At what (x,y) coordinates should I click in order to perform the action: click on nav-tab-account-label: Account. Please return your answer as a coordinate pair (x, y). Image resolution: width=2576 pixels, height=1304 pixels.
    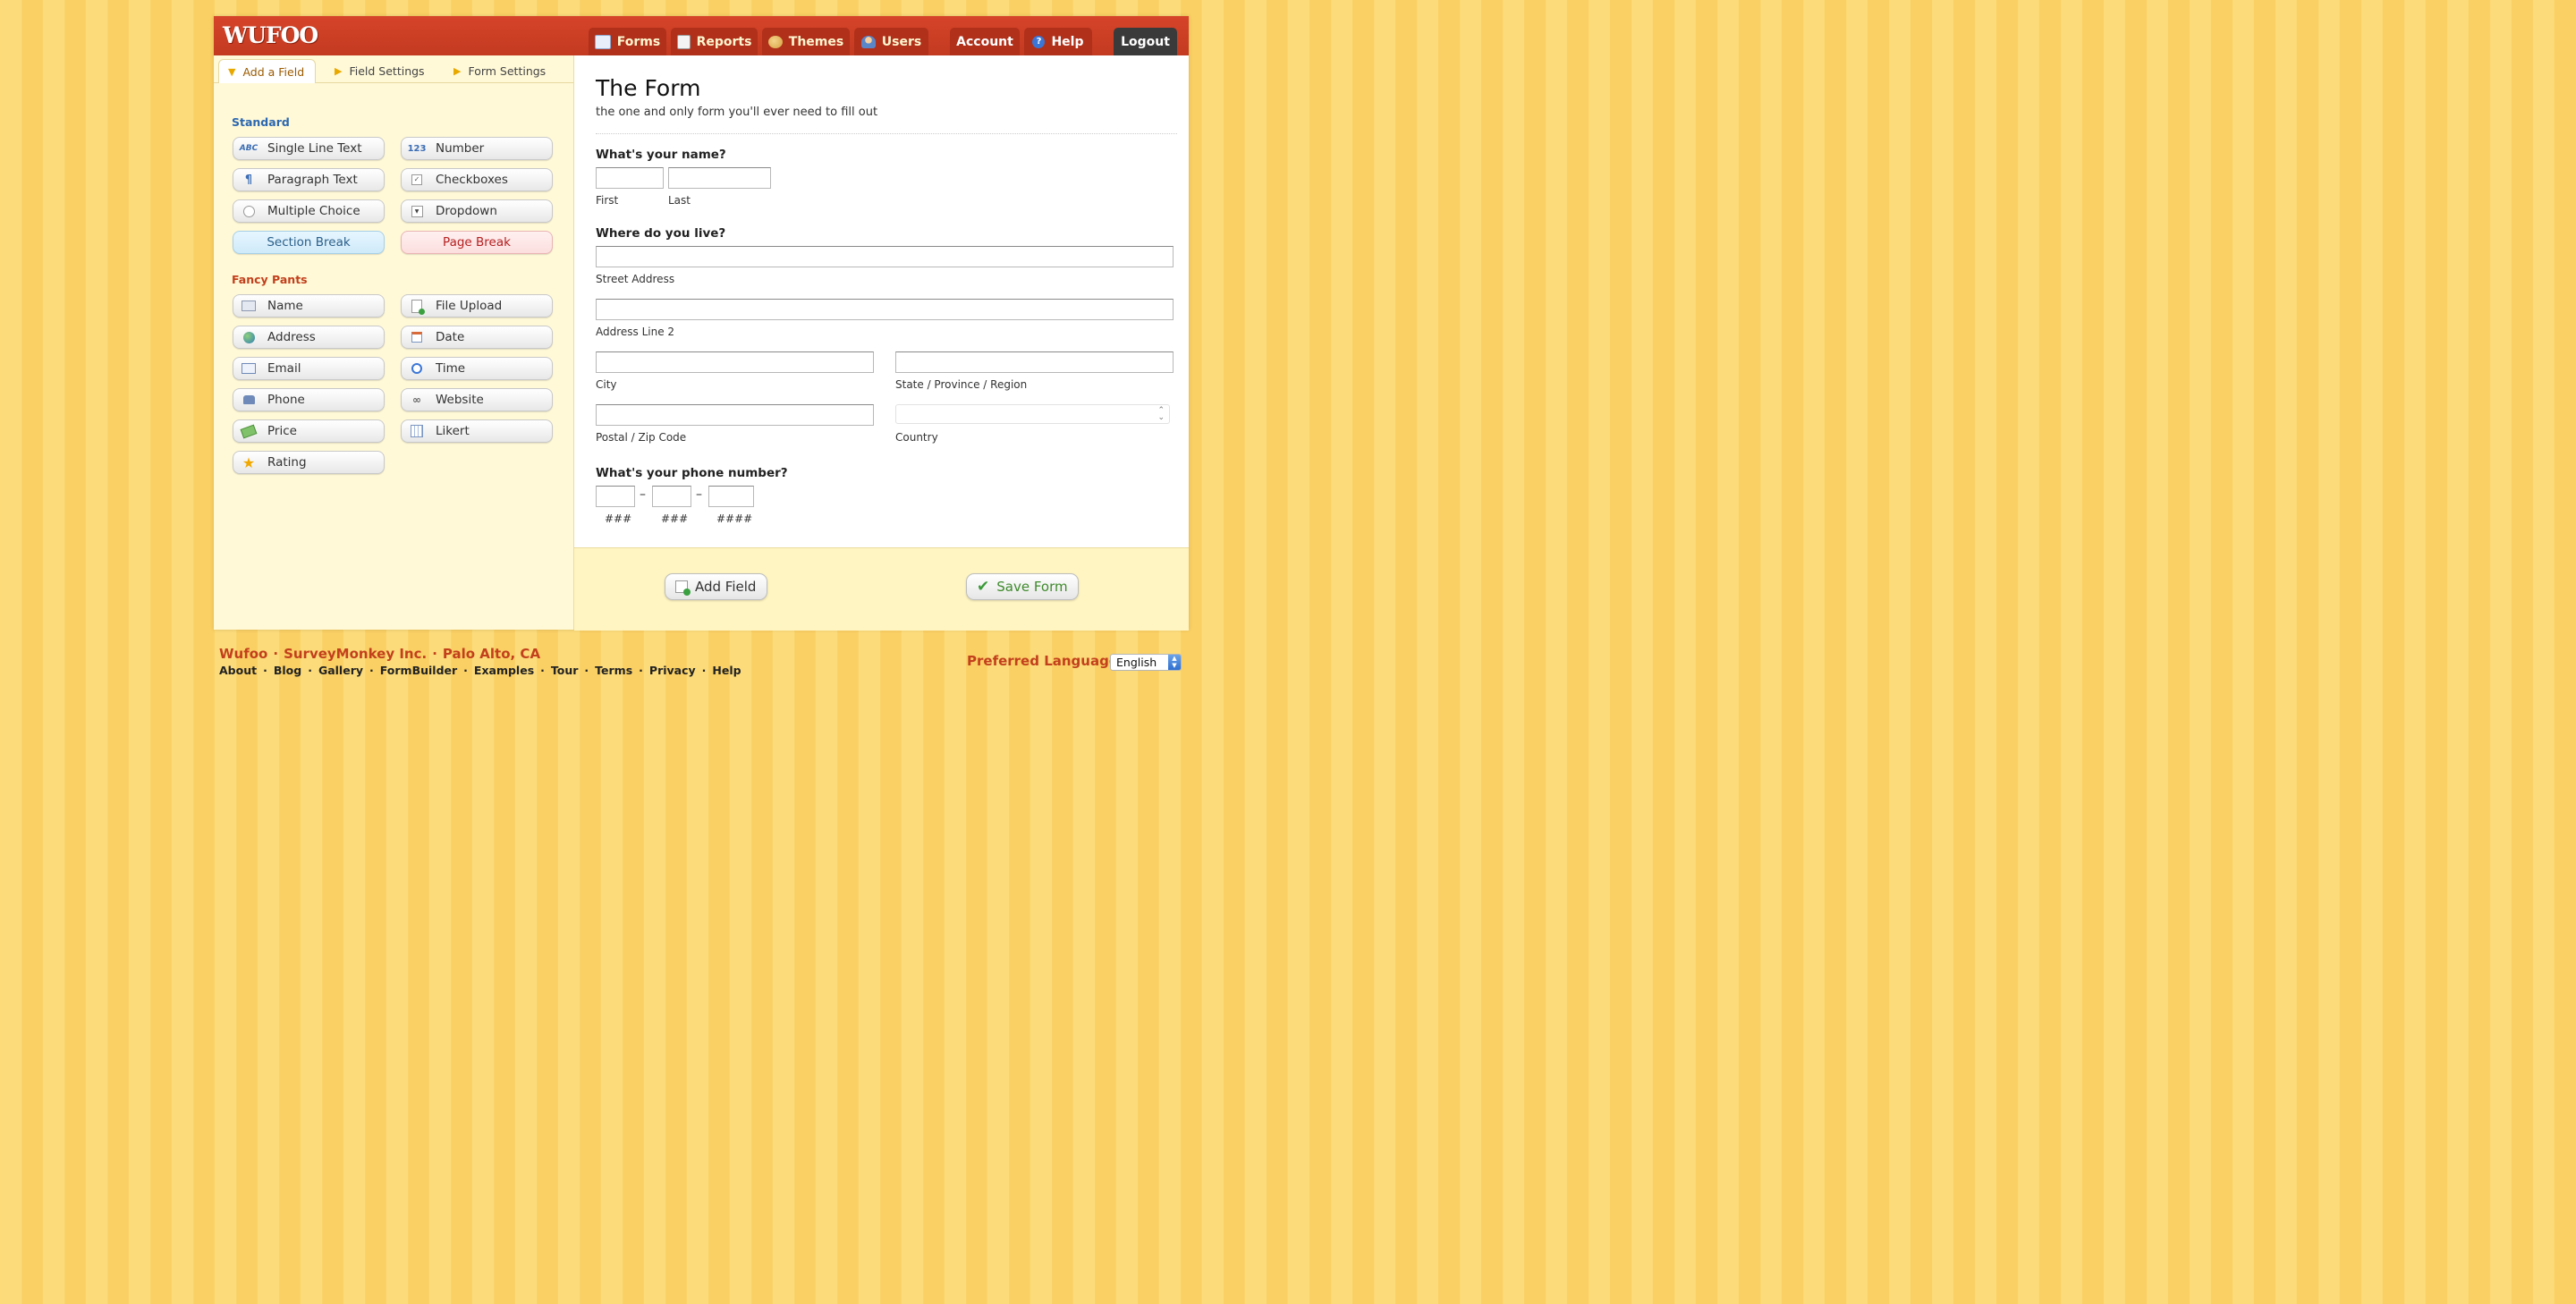
    Looking at the image, I should click on (984, 42).